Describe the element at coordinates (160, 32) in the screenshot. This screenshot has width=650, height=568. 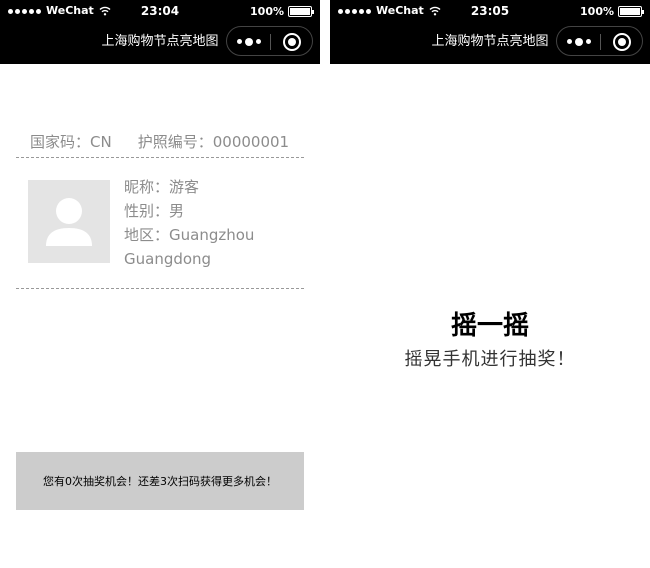
I see `navigation-bar: WeChat 23:04 100% 上海购物节点亮地图` at that location.